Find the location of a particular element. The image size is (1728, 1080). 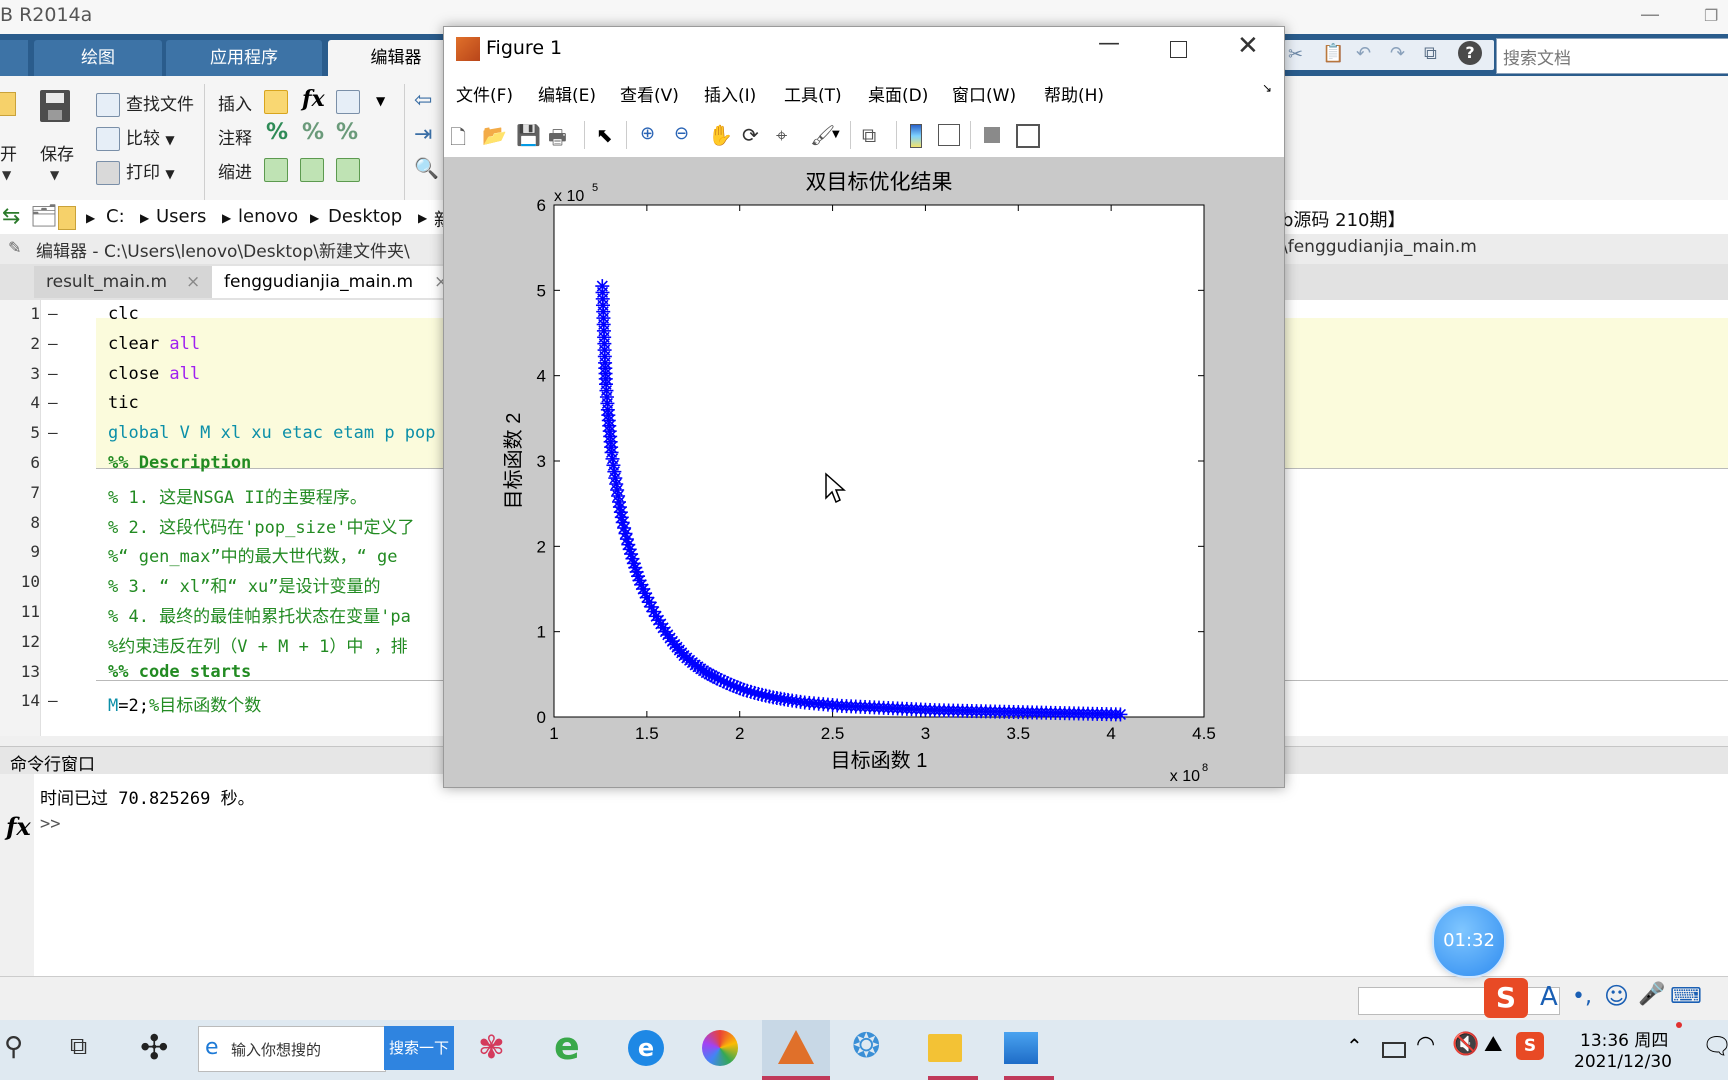

find-icon: 🔍 is located at coordinates (426, 168).